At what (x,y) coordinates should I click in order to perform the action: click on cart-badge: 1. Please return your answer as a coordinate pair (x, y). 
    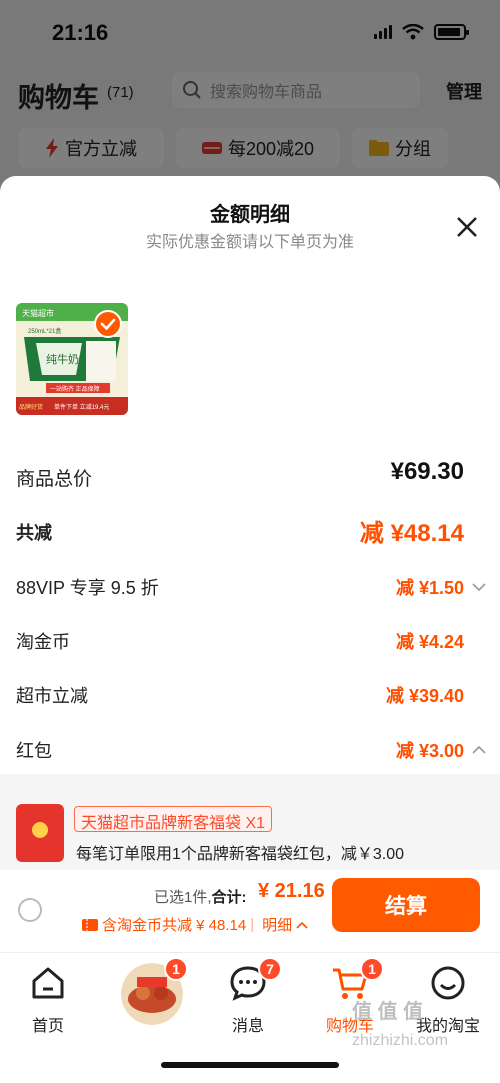
    Looking at the image, I should click on (372, 969).